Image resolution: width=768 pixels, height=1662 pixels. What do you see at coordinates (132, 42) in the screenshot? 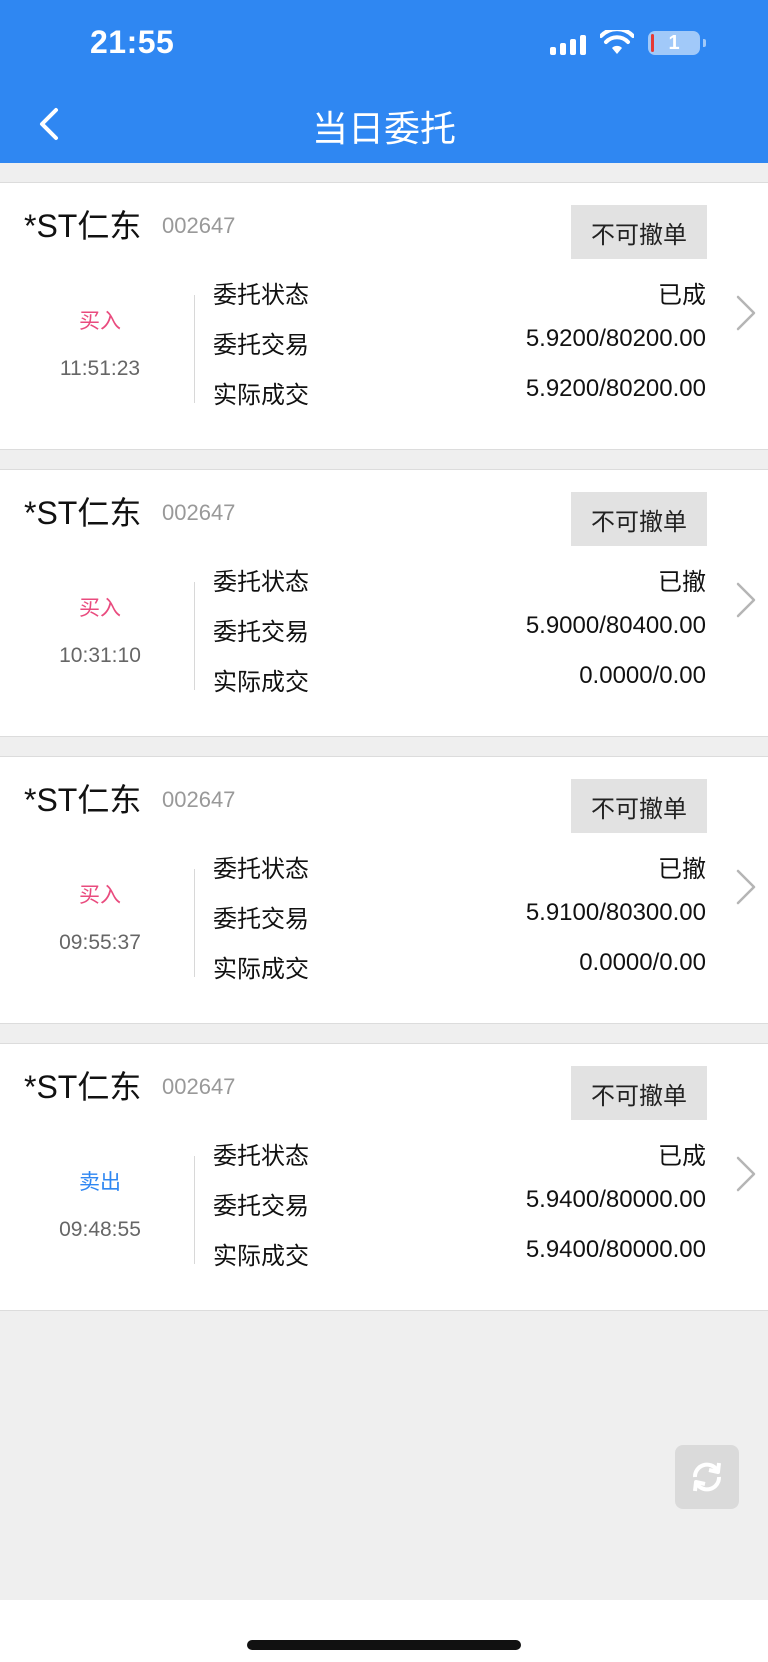
I see `status-time: 21:55` at bounding box center [132, 42].